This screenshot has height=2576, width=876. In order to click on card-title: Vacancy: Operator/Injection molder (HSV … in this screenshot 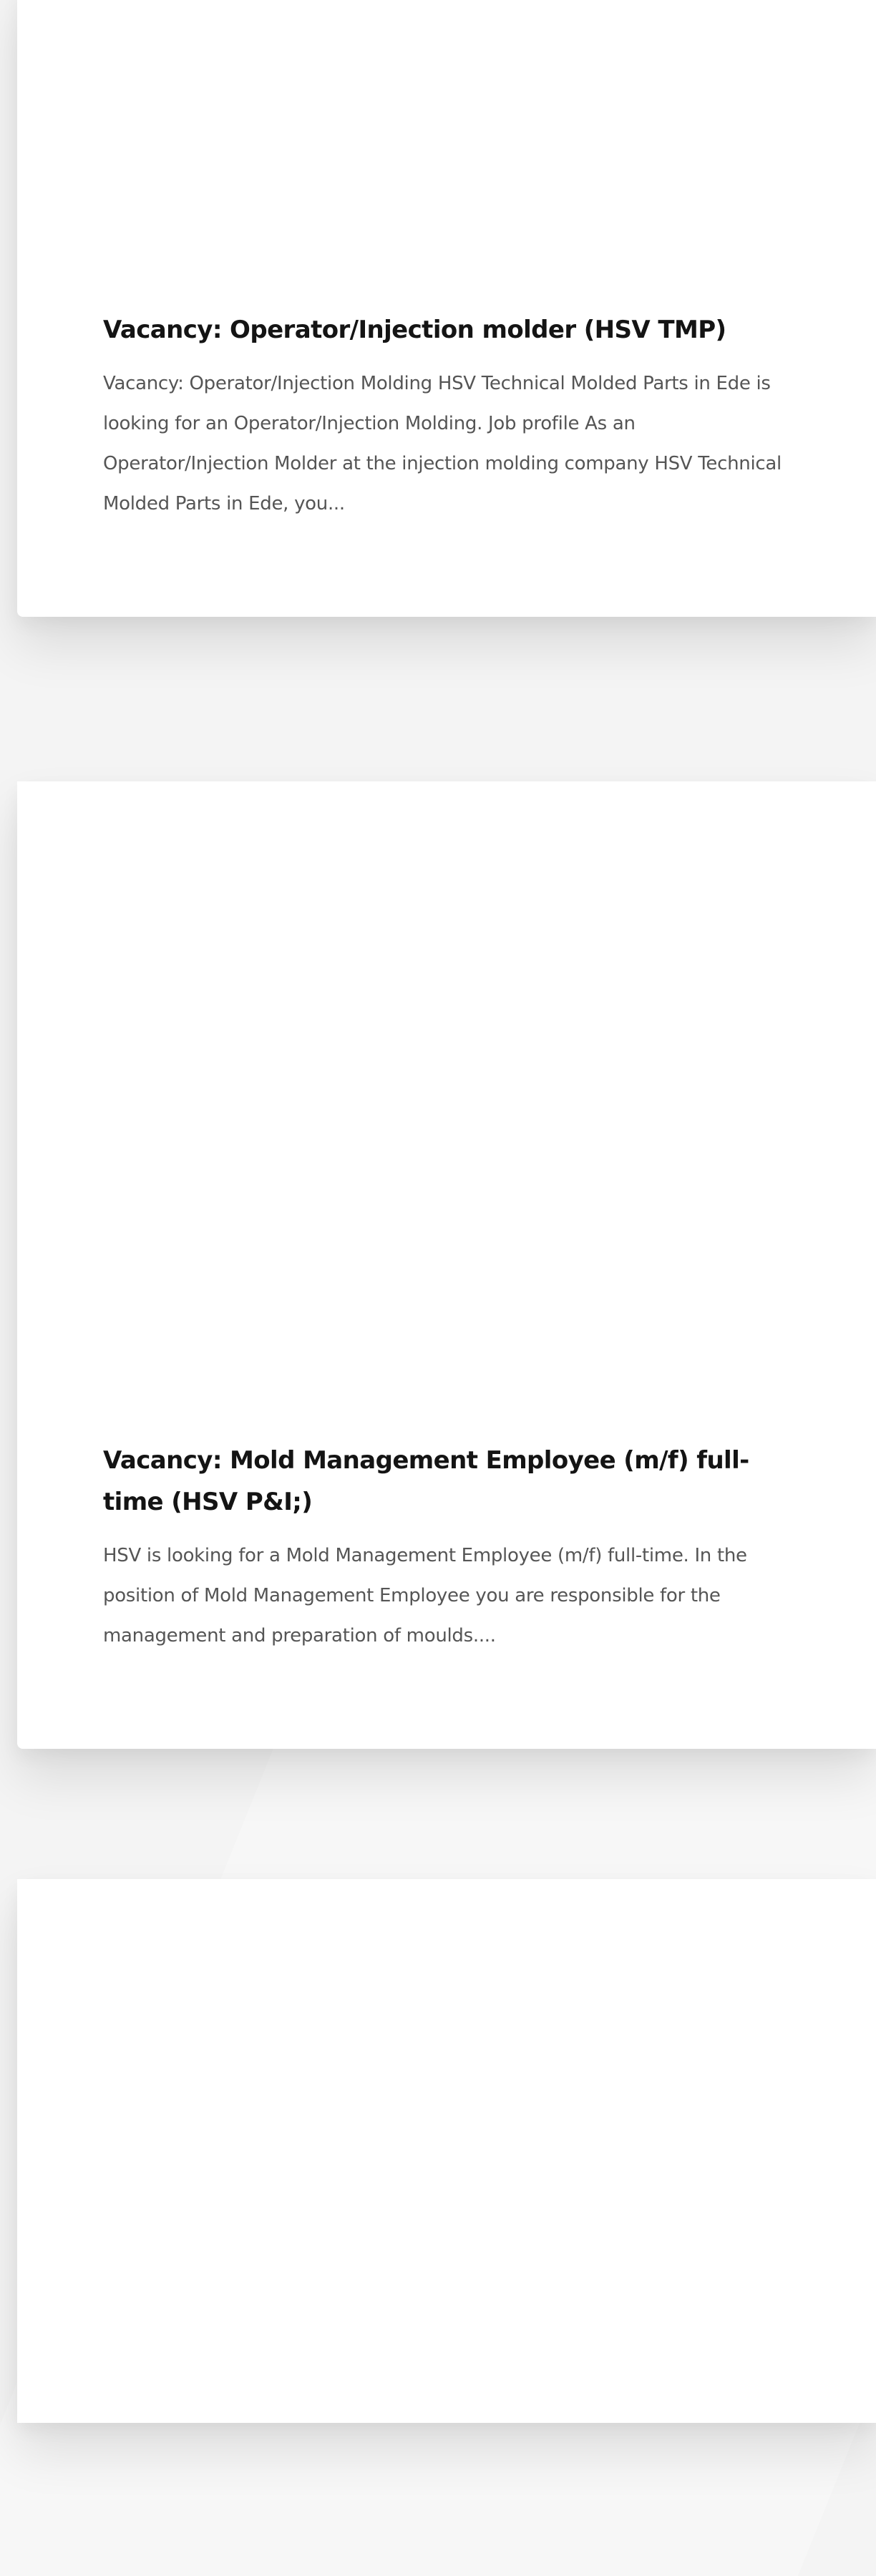, I will do `click(446, 330)`.